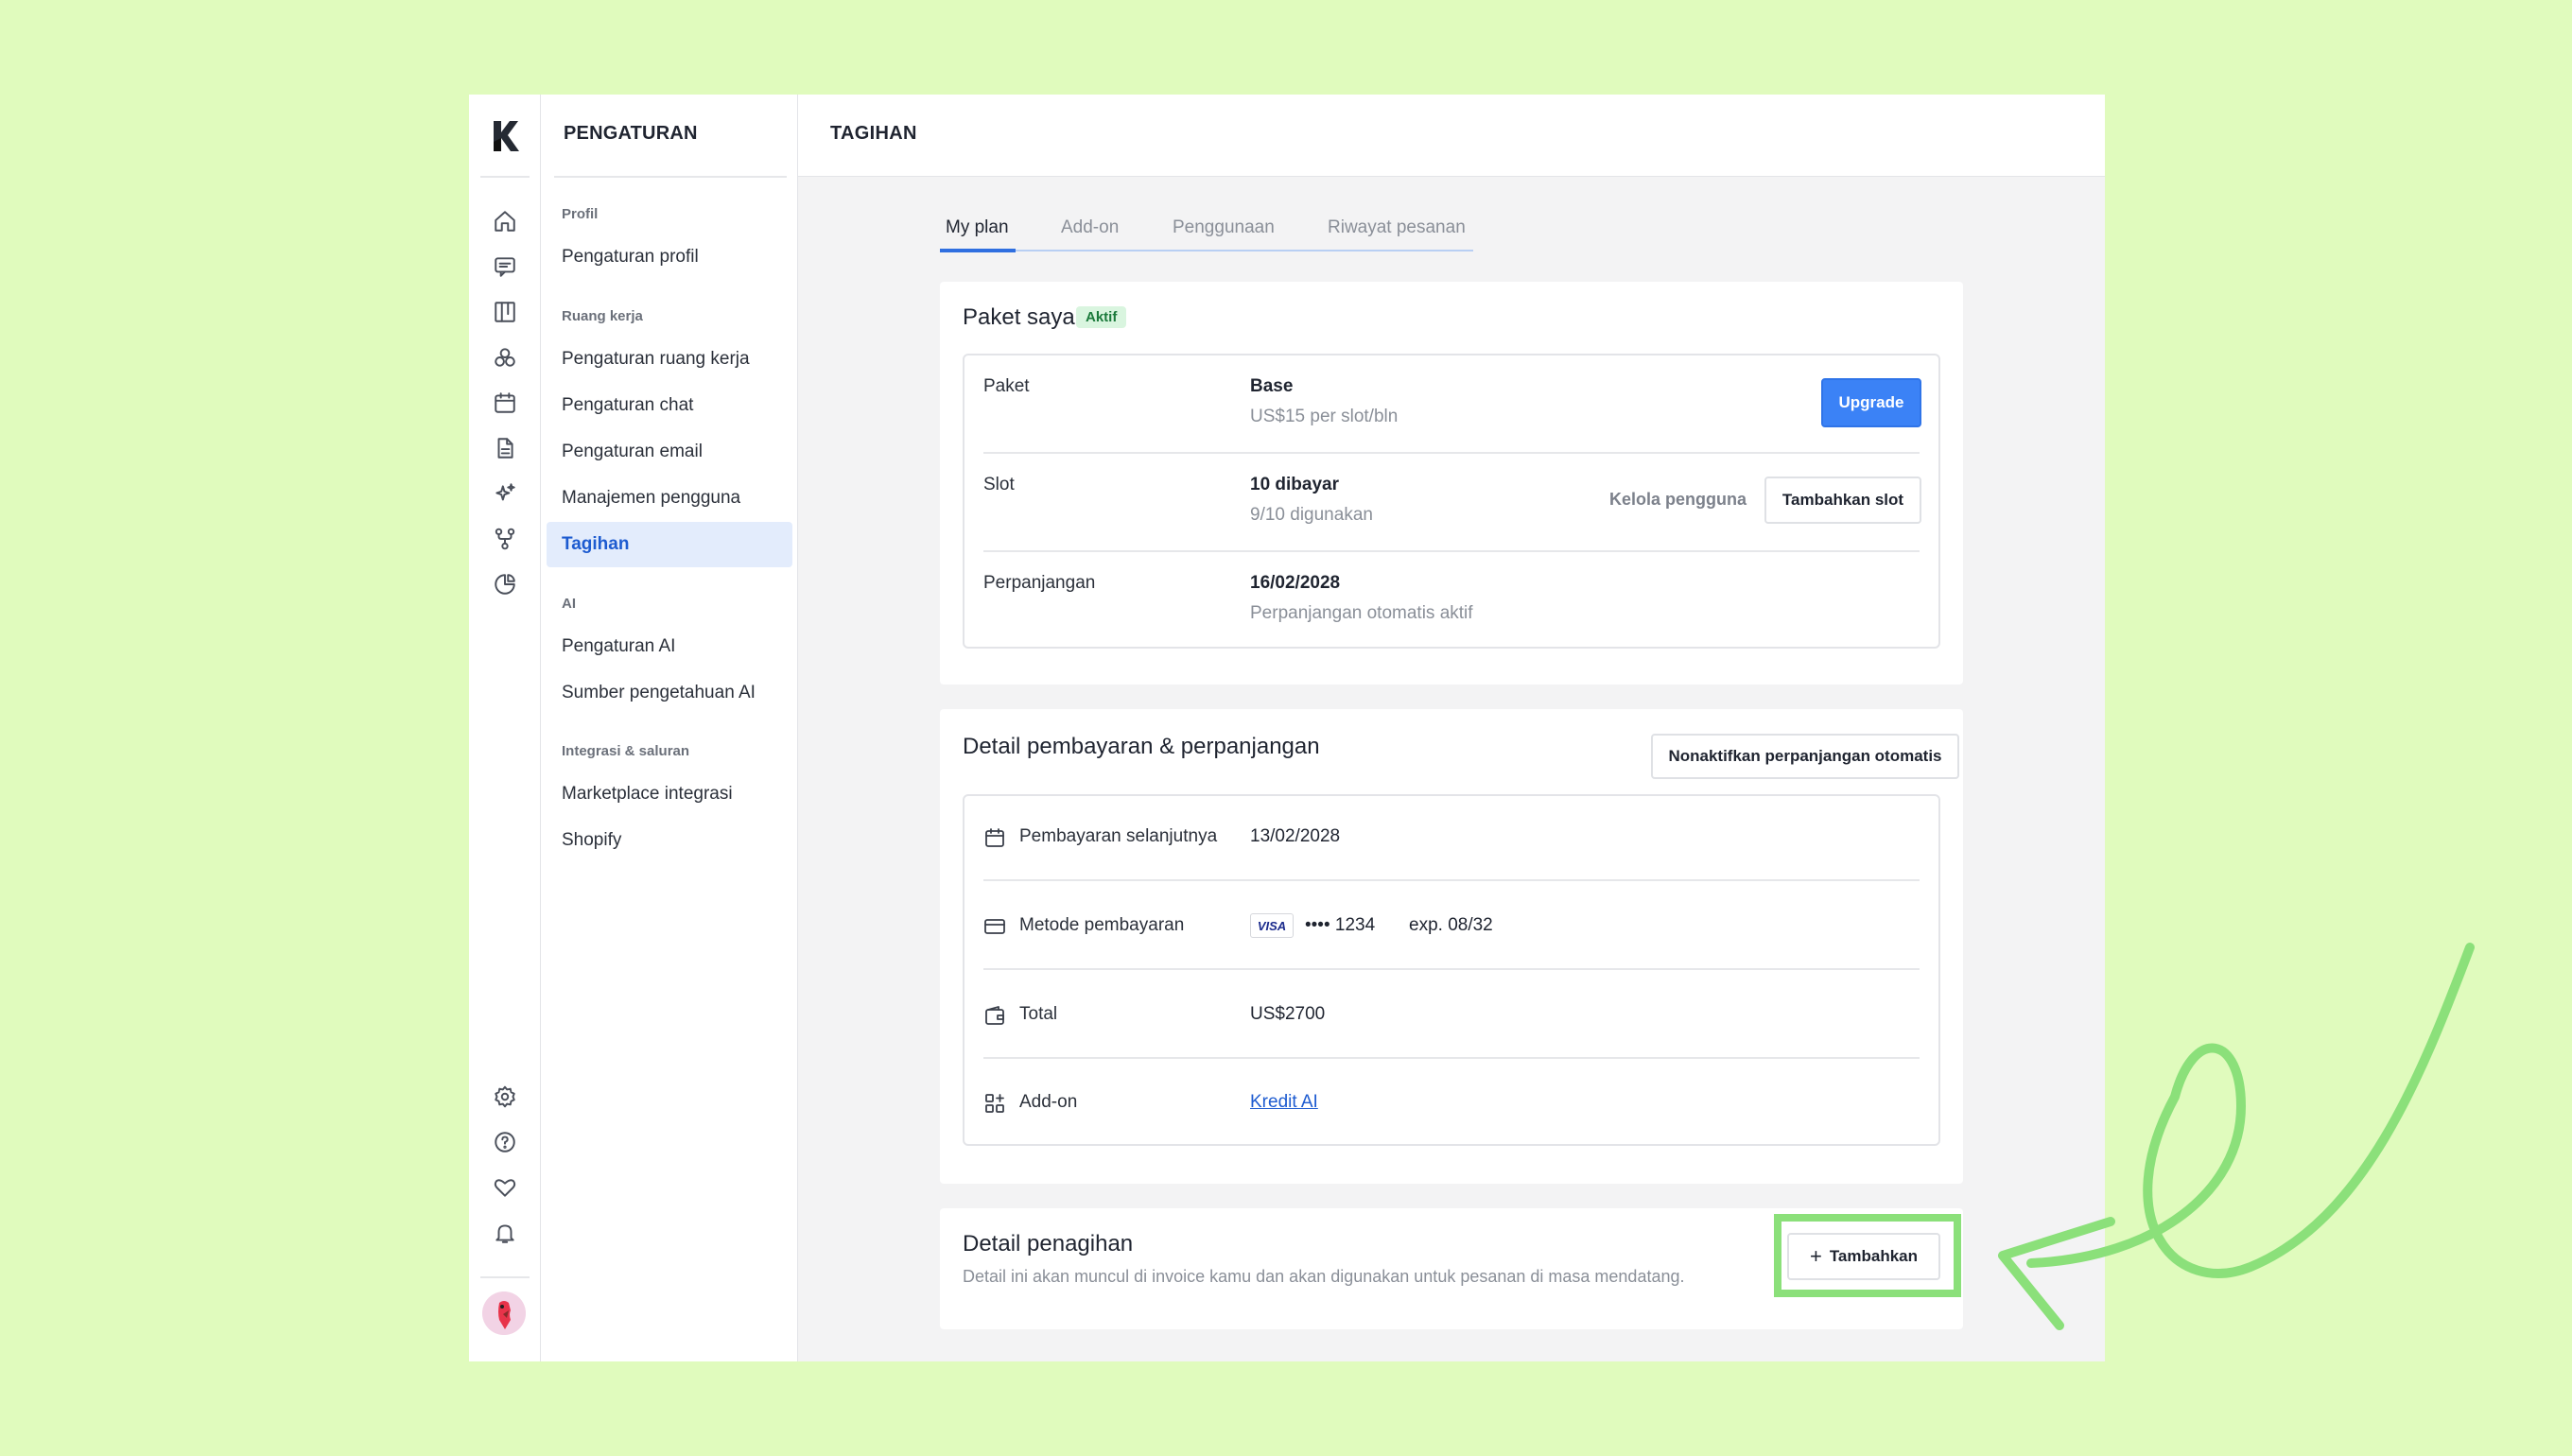 The image size is (2572, 1456). What do you see at coordinates (1284, 1102) in the screenshot?
I see `kredit-ai-link: Kredit AI` at bounding box center [1284, 1102].